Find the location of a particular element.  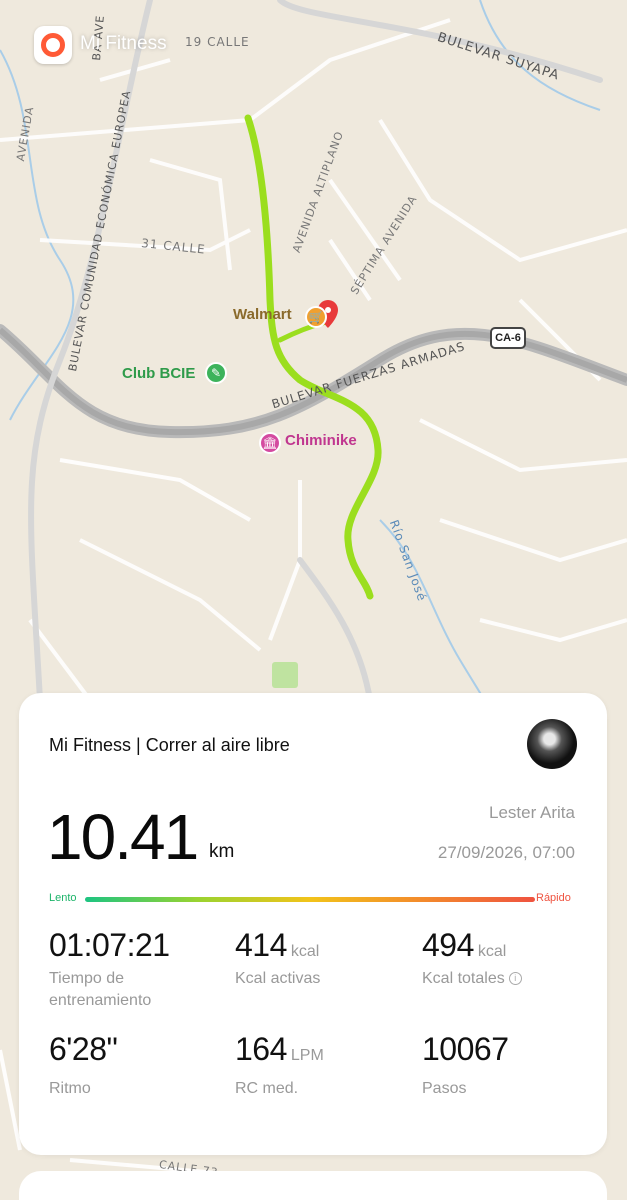

metric-time: 01:07:21 Tiempo de entrenamiento is located at coordinates (134, 969).